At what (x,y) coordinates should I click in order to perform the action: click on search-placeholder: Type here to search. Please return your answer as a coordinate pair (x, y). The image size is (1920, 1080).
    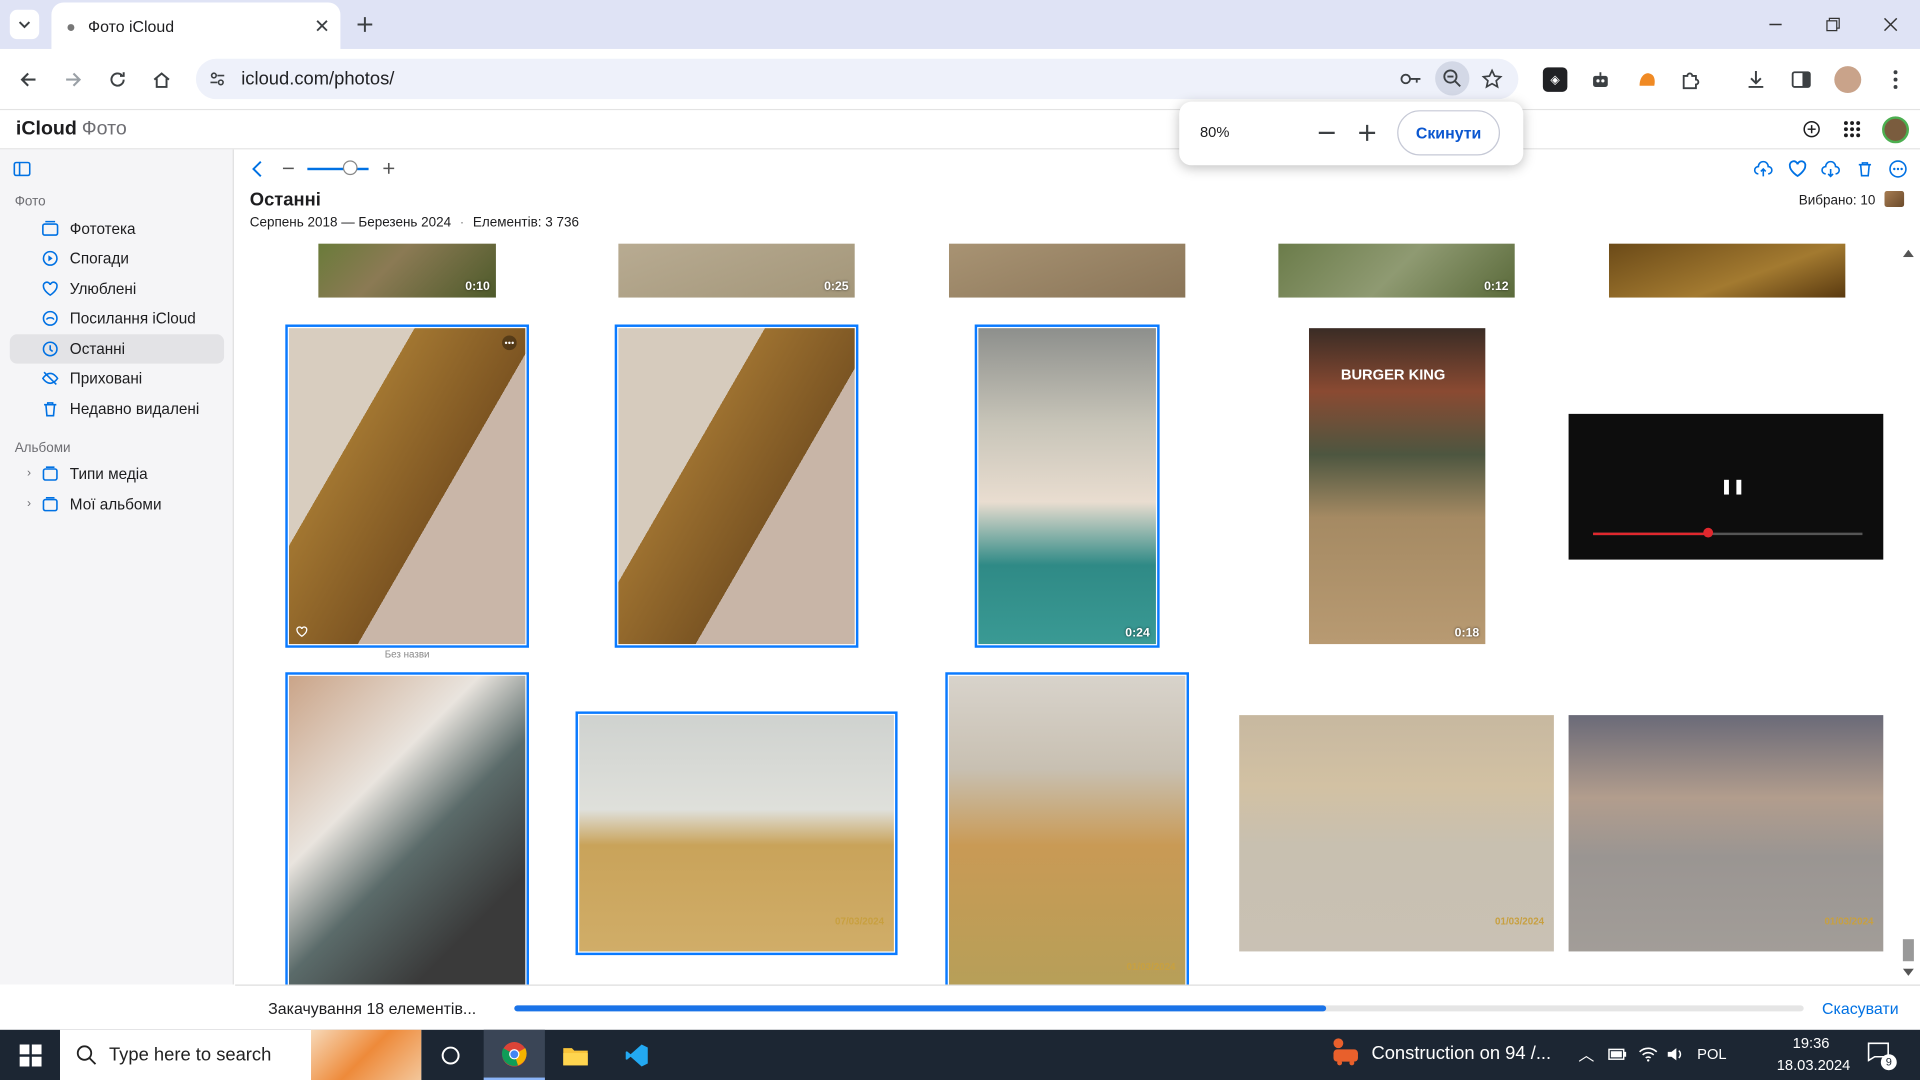
    Looking at the image, I should click on (190, 1055).